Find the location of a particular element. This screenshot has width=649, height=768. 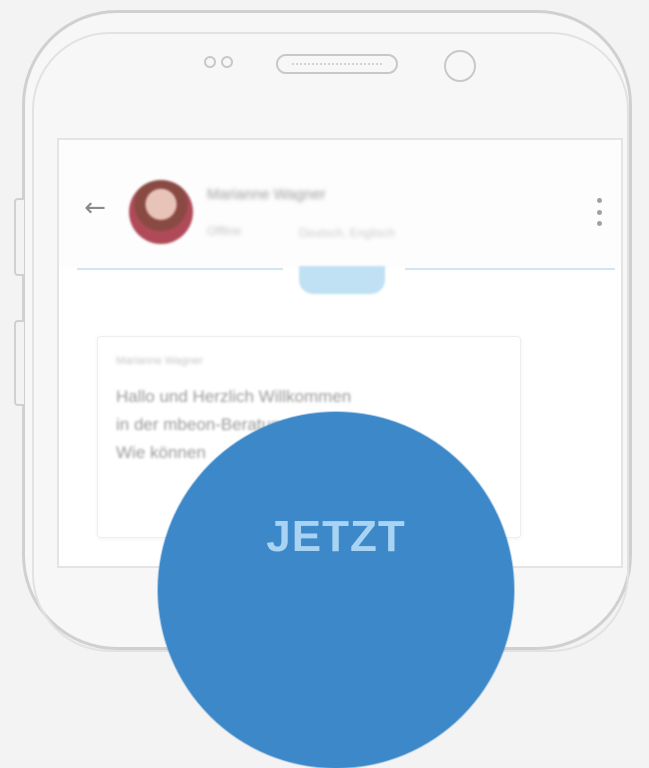

message-sender: Marianne Wagner is located at coordinates (160, 361).